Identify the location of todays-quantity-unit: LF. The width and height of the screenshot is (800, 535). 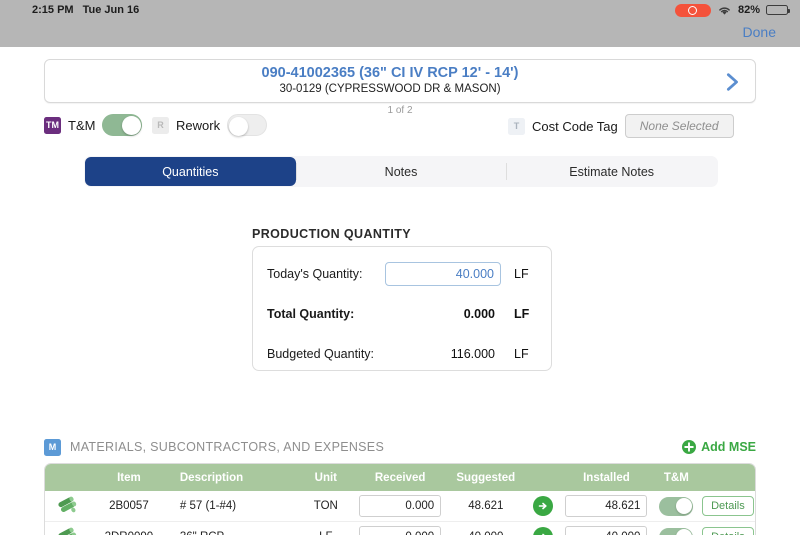
(521, 274).